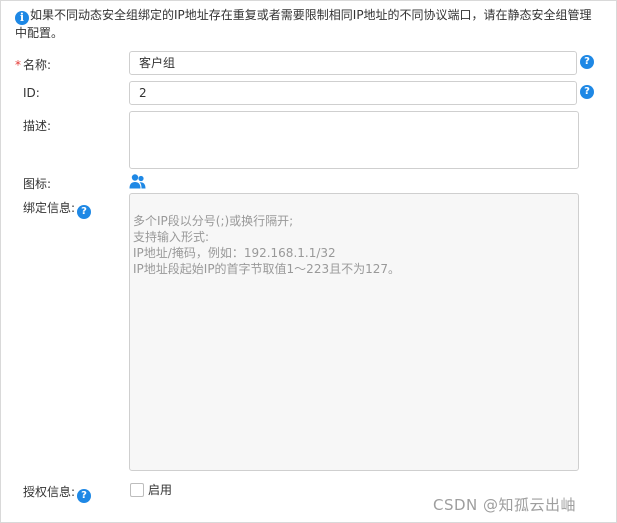  What do you see at coordinates (160, 489) in the screenshot?
I see `enable-checkbox-label: 启用` at bounding box center [160, 489].